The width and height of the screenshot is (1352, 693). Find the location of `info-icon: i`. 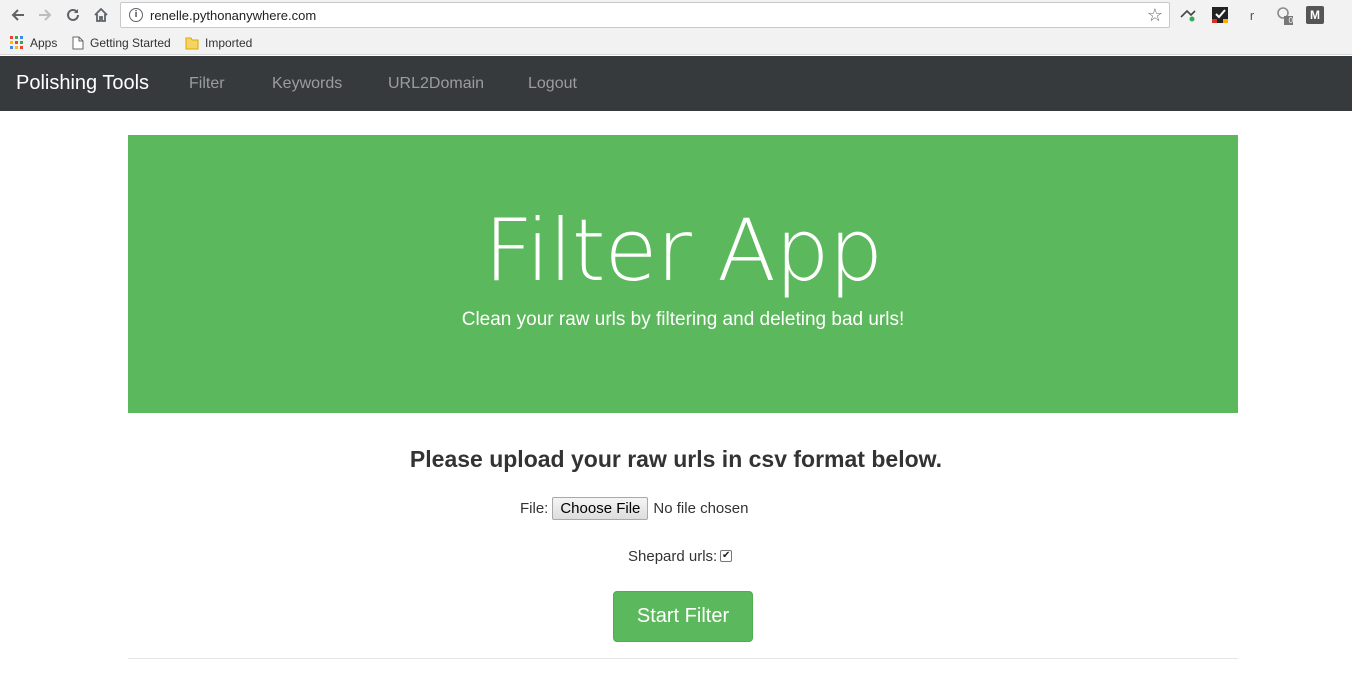

info-icon: i is located at coordinates (136, 15).